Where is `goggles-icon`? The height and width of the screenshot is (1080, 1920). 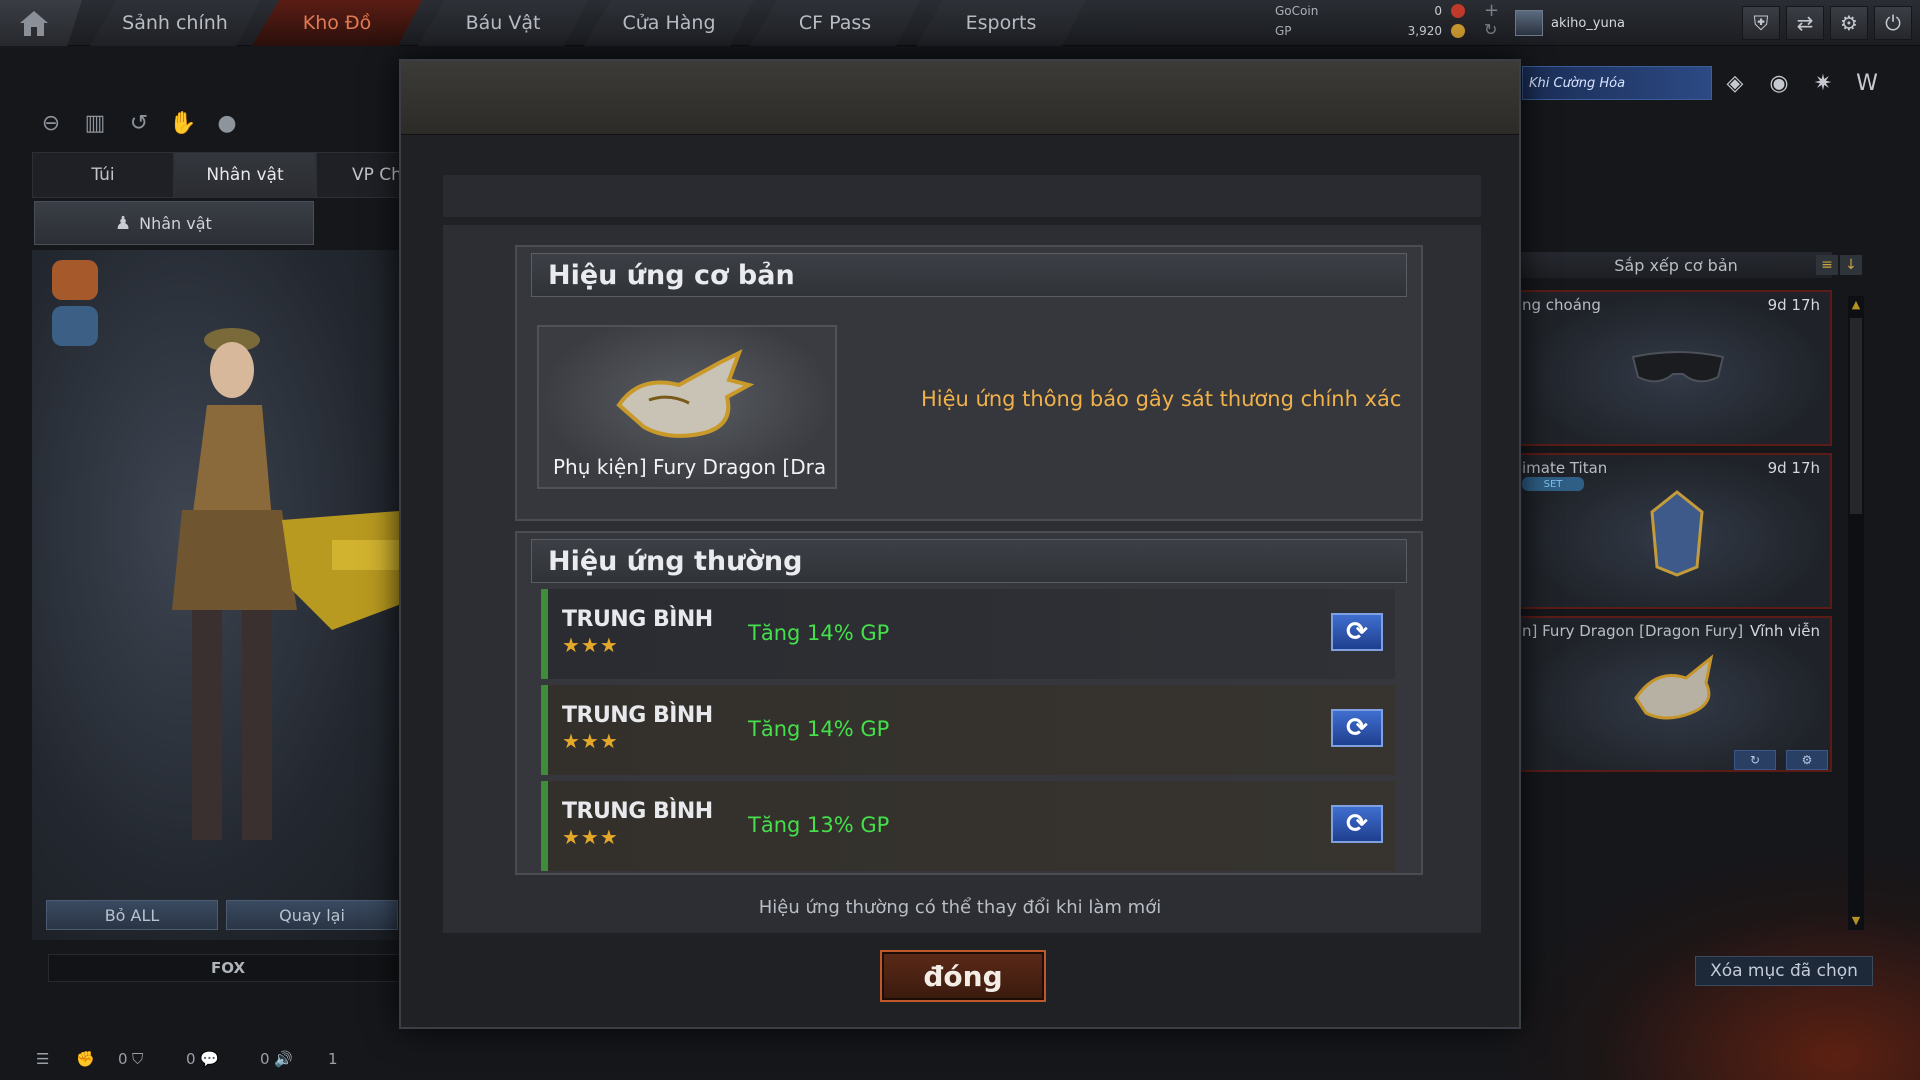 goggles-icon is located at coordinates (1678, 367).